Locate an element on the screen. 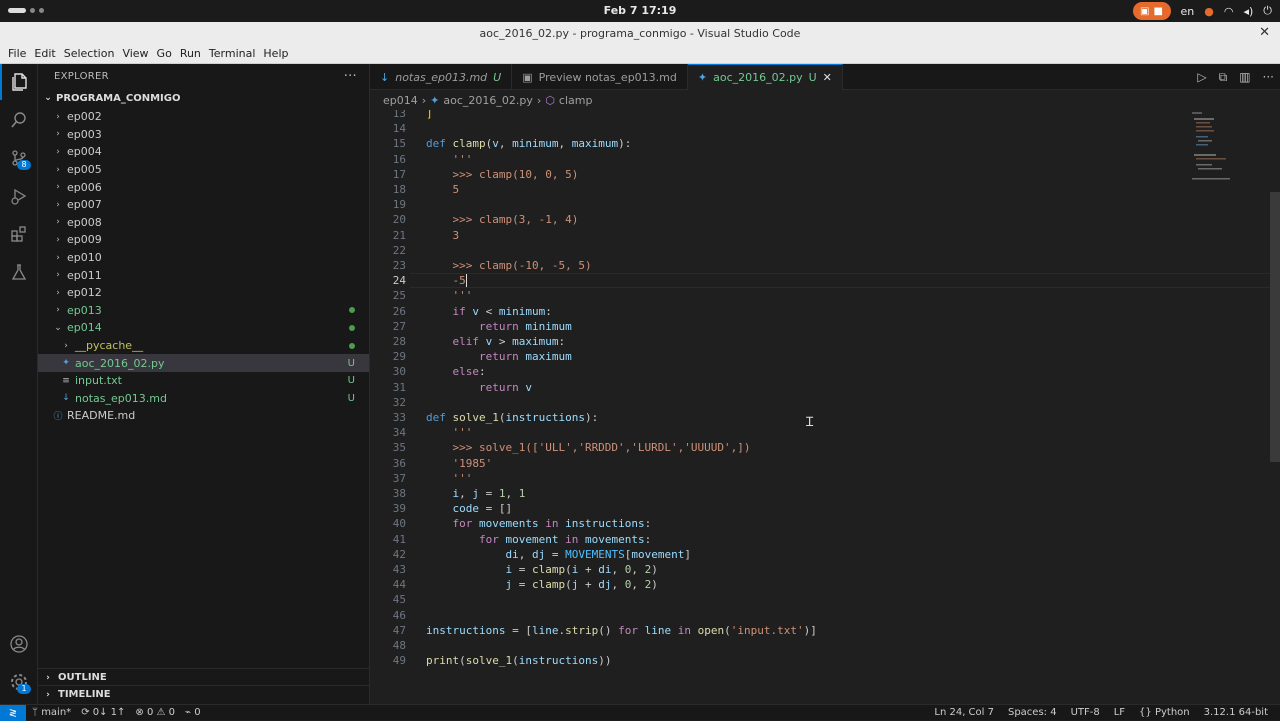 The image size is (1280, 721). python-interpreter: 3.12.1 64-bit is located at coordinates (1236, 712).